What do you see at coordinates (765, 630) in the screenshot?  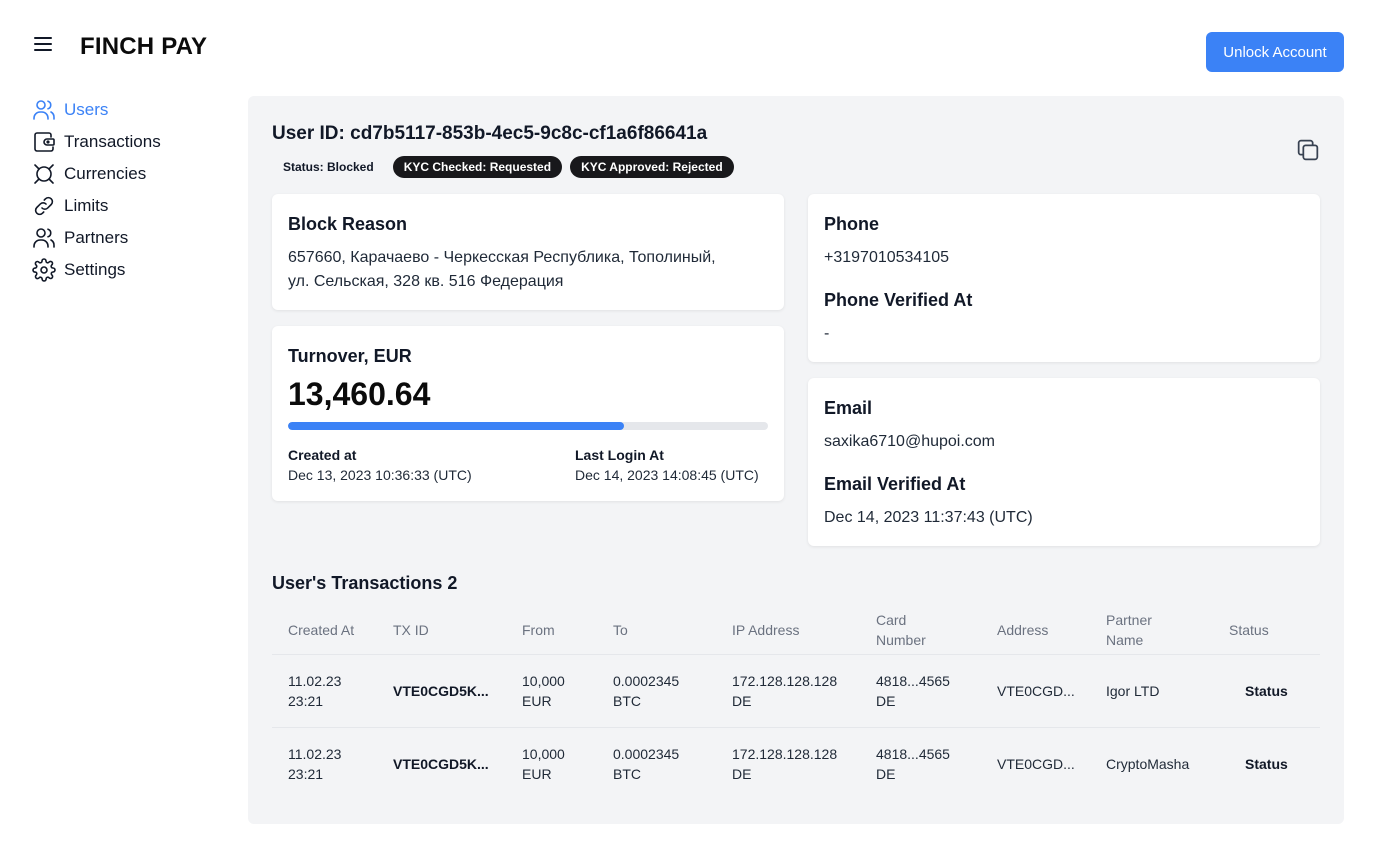 I see `header-ip-address: IP Address` at bounding box center [765, 630].